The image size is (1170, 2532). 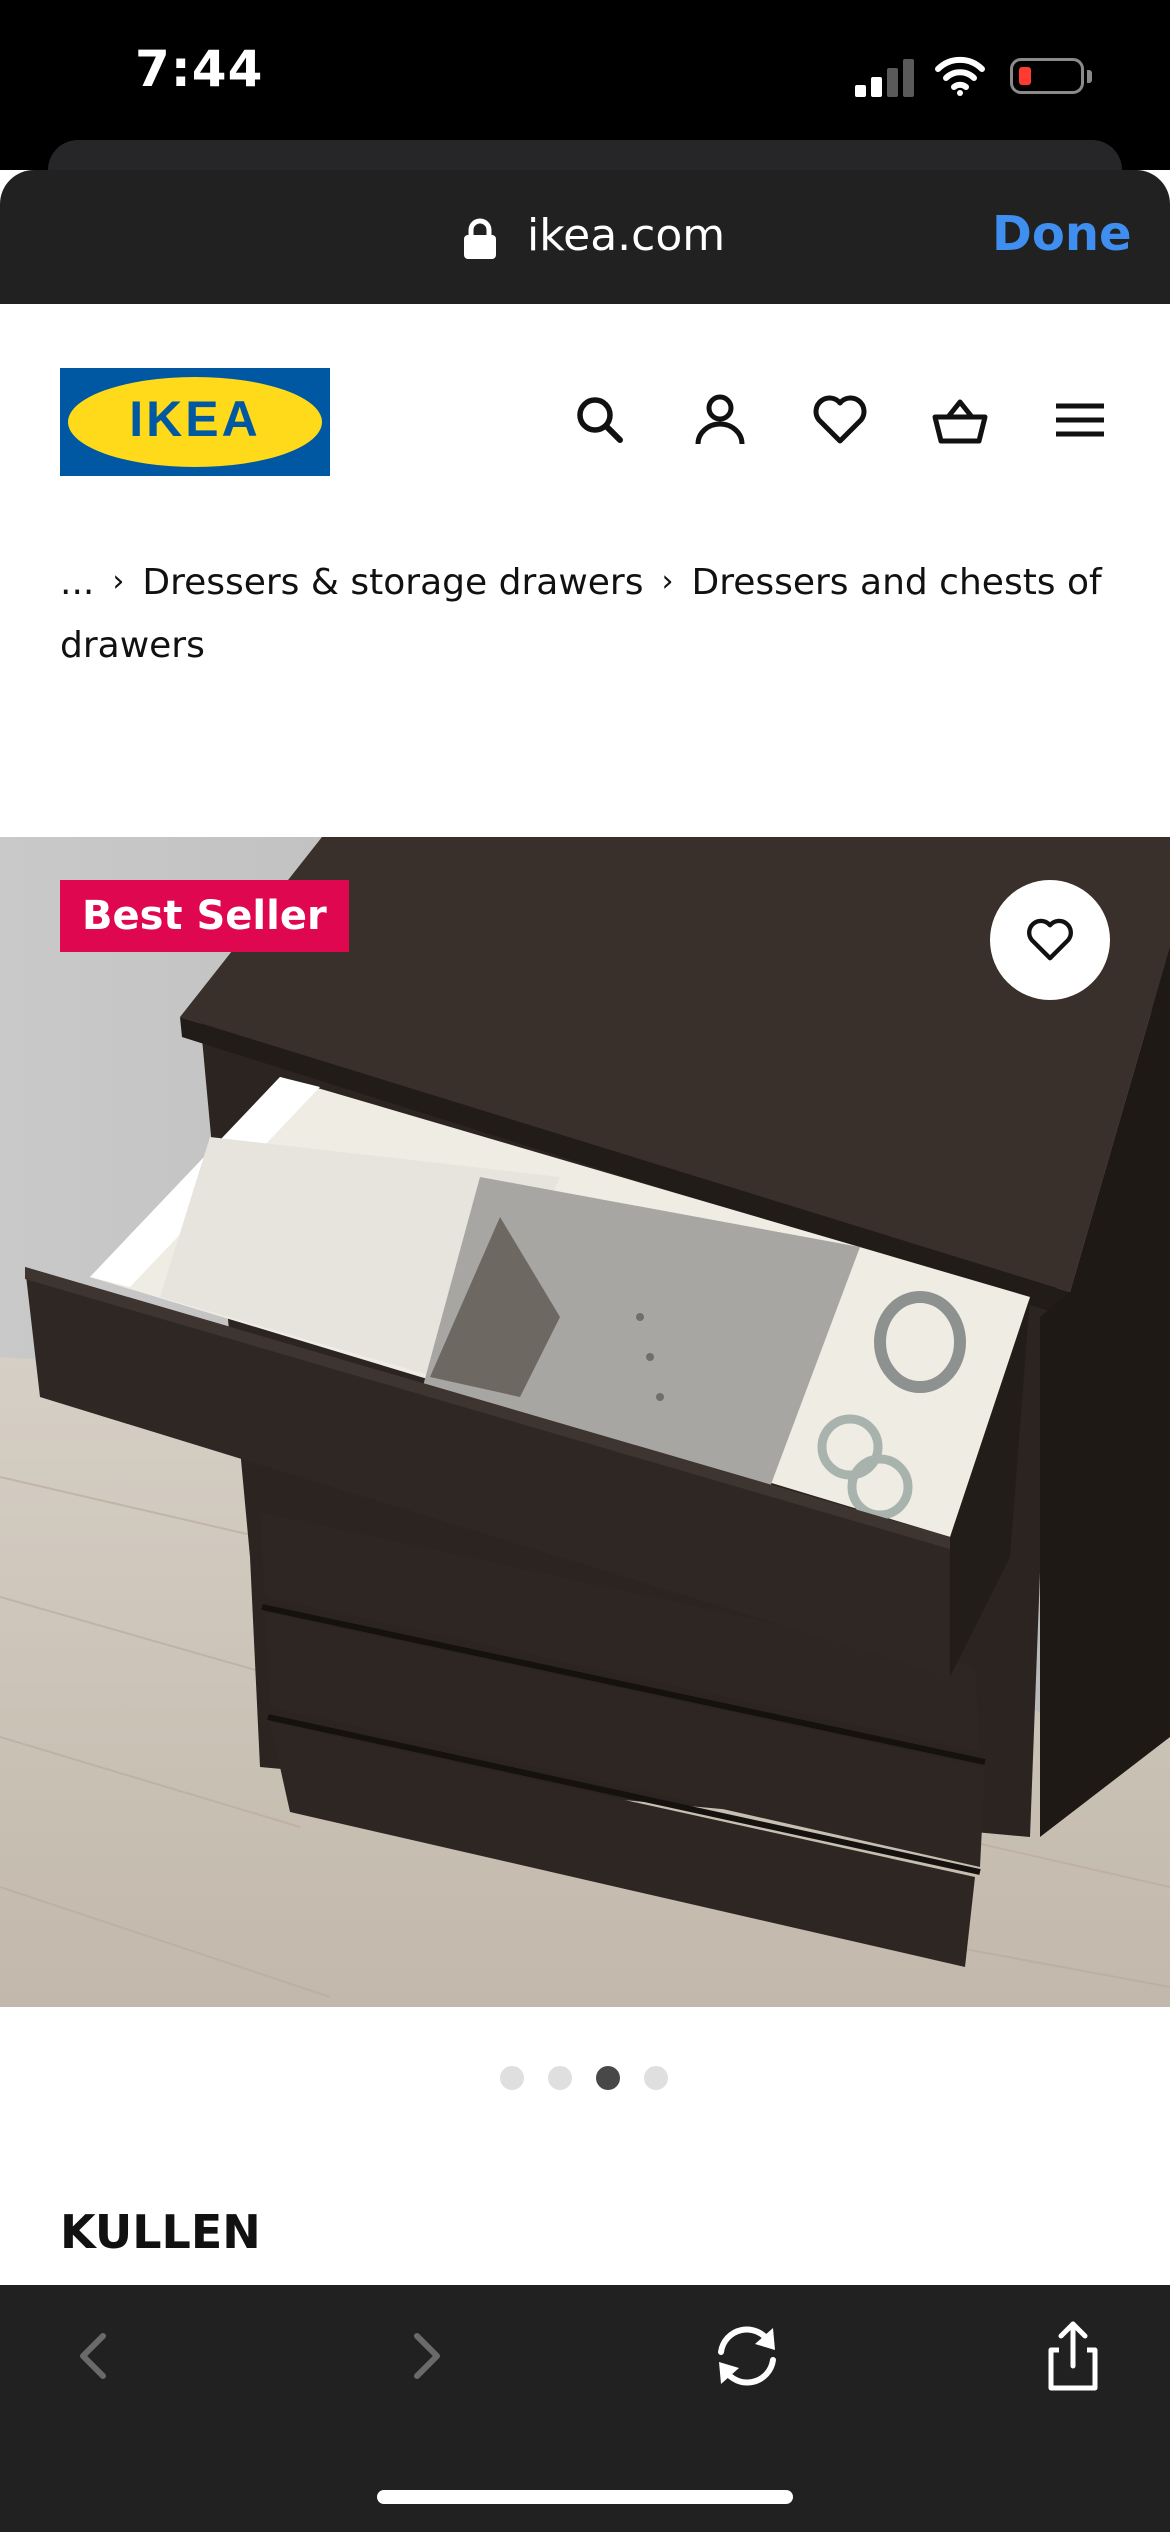 I want to click on menu-icon, so click(x=1080, y=420).